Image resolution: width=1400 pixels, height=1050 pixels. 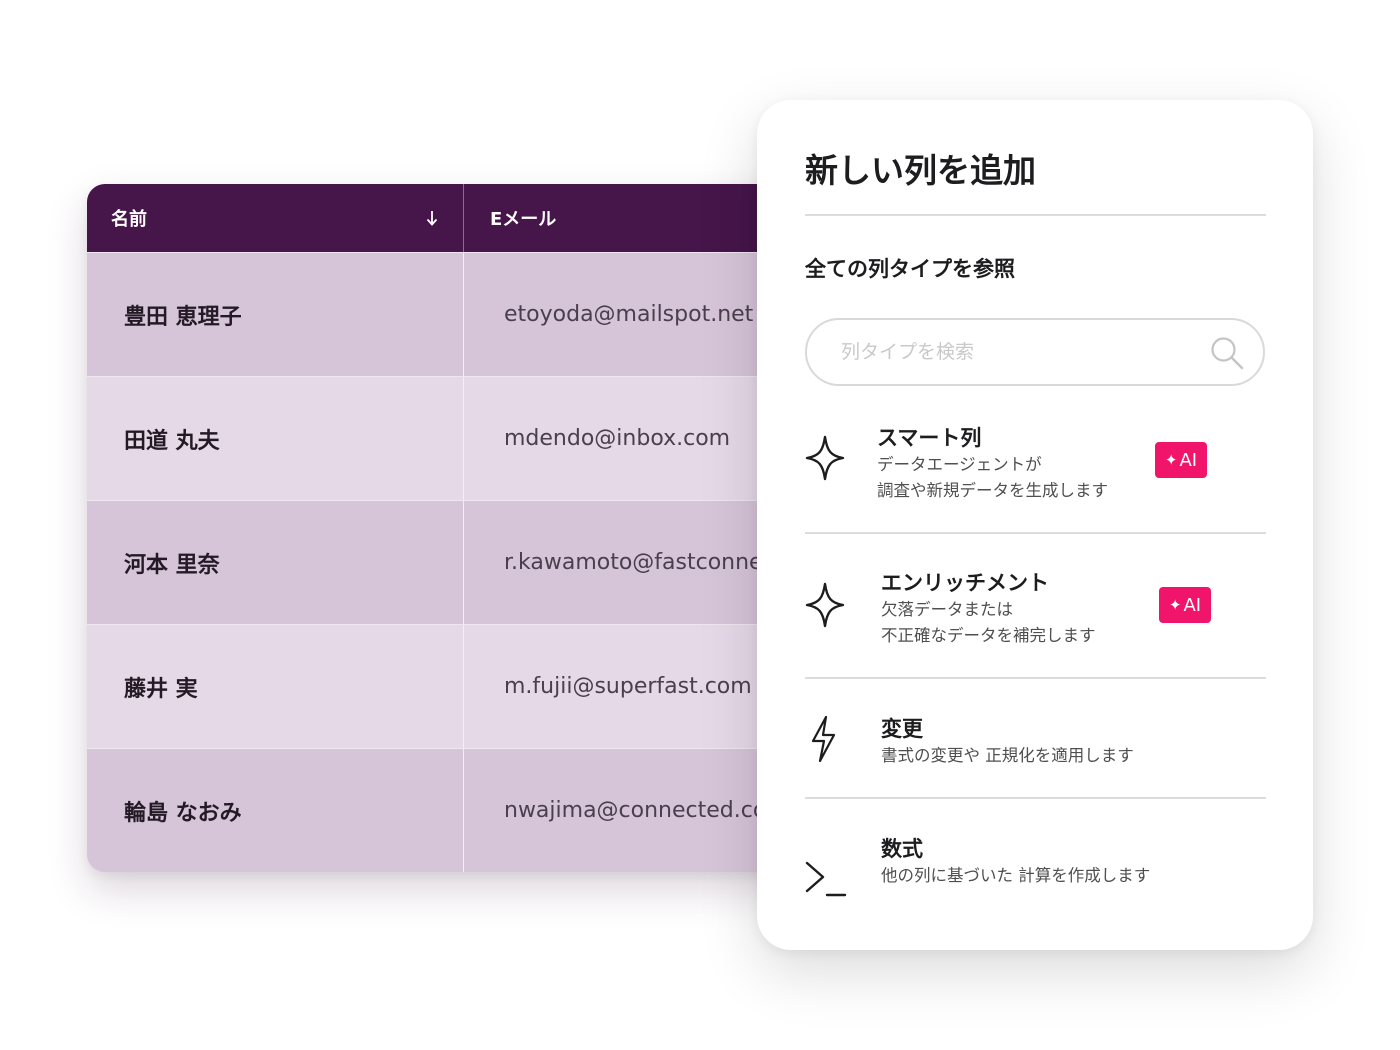 What do you see at coordinates (635, 314) in the screenshot?
I see `cell-email: etoyoda@mailspot.net` at bounding box center [635, 314].